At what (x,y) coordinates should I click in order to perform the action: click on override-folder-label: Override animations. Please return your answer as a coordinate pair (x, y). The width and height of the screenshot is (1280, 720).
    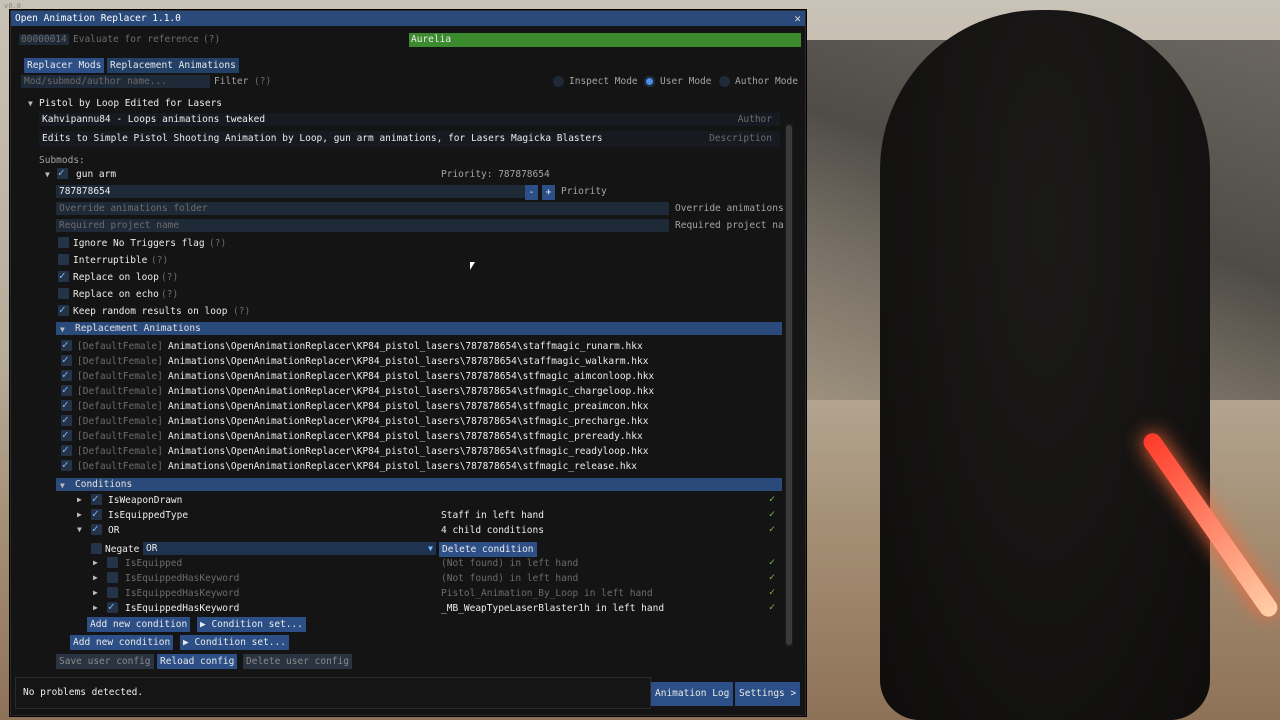
    Looking at the image, I should click on (729, 208).